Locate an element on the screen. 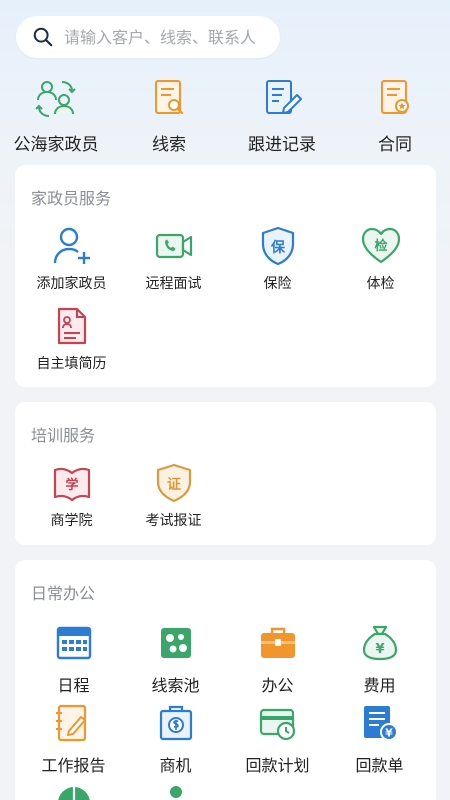 The height and width of the screenshot is (800, 450). money-bag-icon: ¥ is located at coordinates (379, 643).